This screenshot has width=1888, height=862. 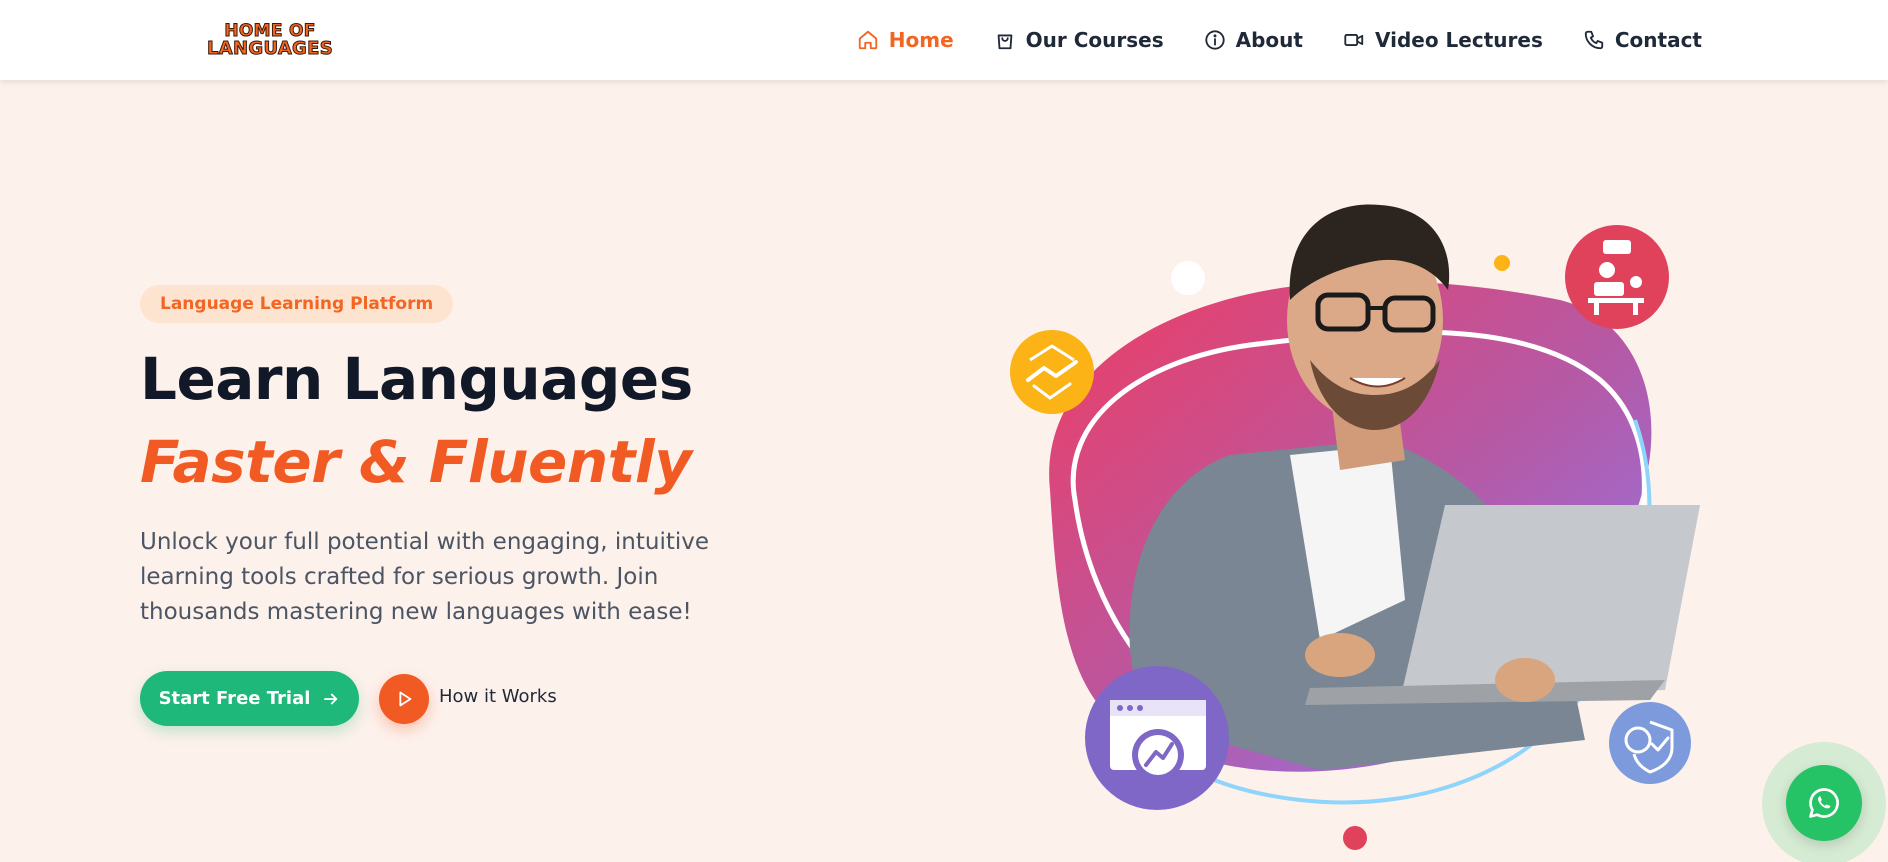 What do you see at coordinates (1052, 372) in the screenshot?
I see `handshake-icon` at bounding box center [1052, 372].